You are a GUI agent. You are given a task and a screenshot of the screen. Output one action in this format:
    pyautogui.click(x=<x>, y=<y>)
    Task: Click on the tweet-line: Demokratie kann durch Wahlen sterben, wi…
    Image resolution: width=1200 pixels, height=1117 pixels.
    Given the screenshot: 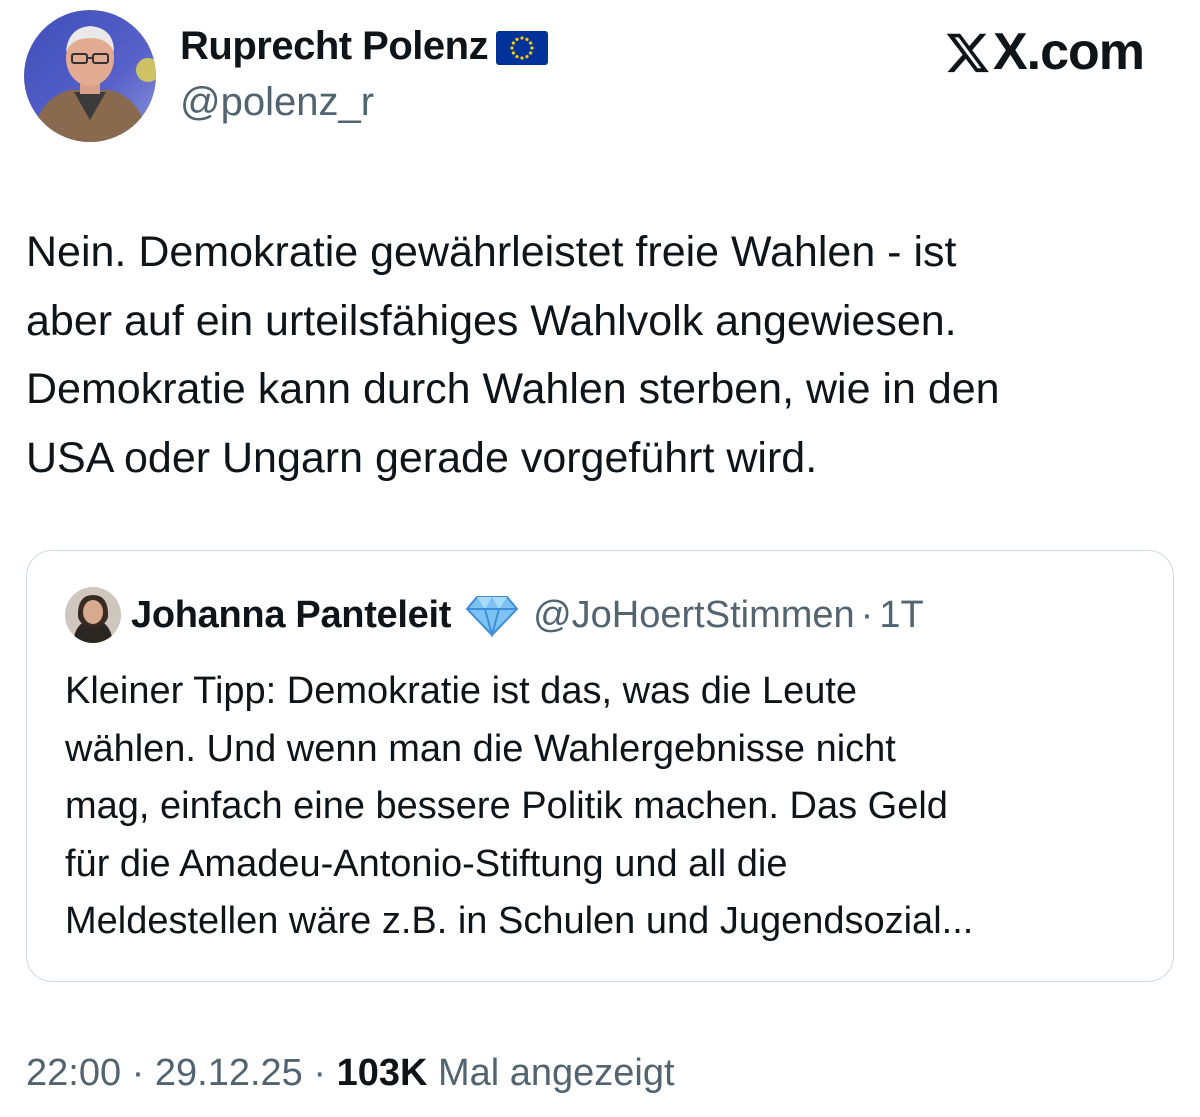 What is the action you would take?
    pyautogui.click(x=513, y=389)
    